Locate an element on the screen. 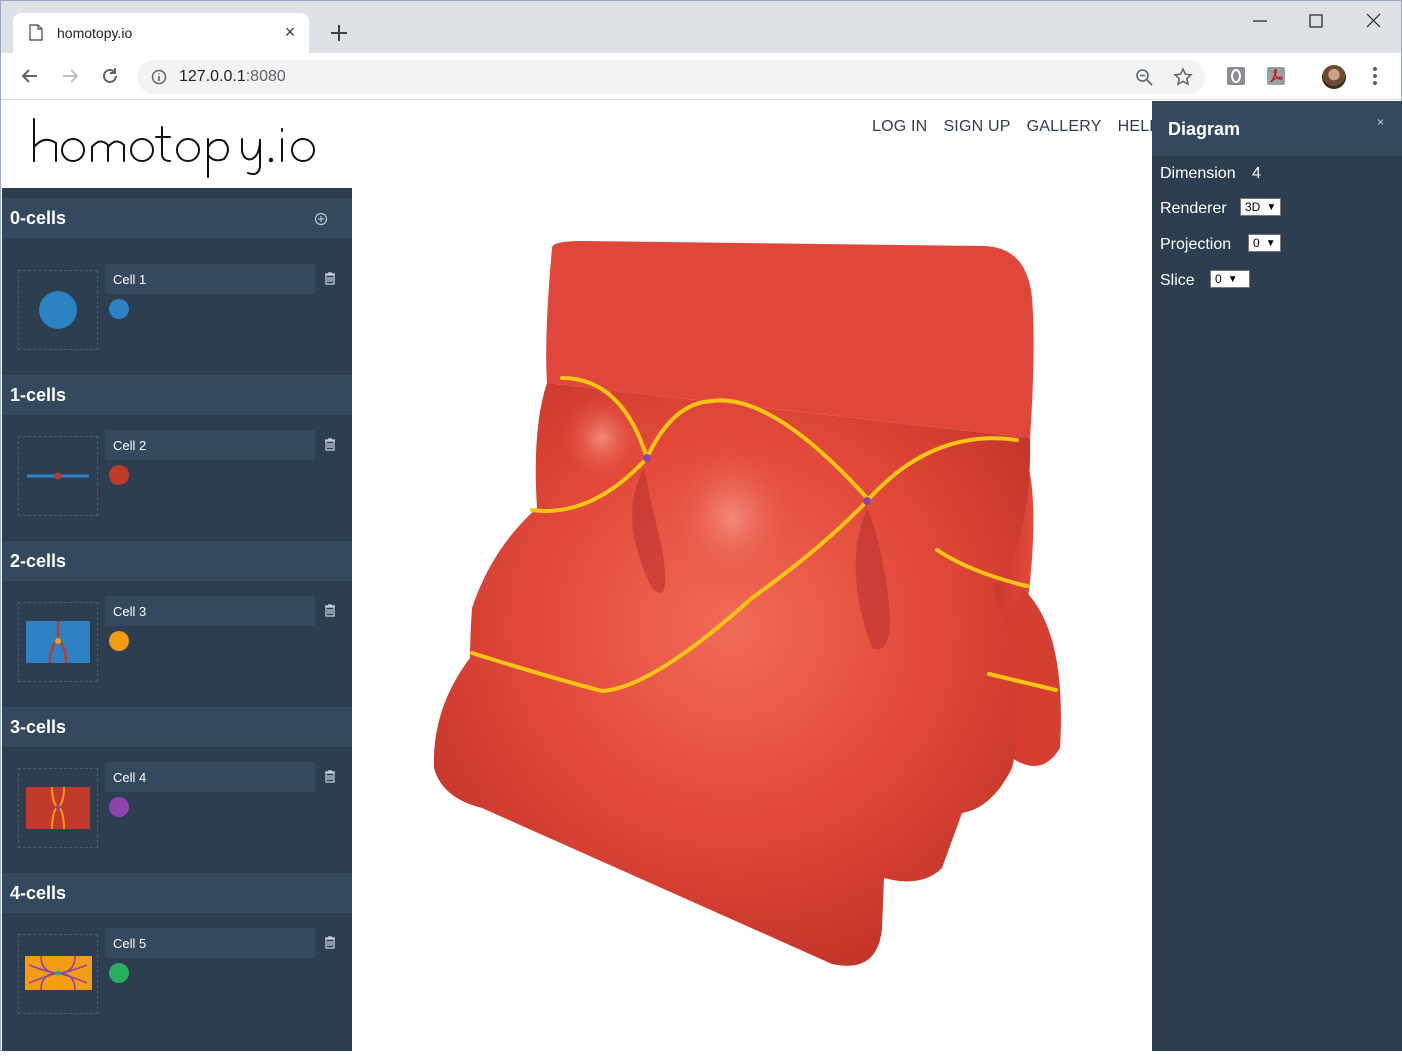  slice-select-value: 0 is located at coordinates (1218, 279).